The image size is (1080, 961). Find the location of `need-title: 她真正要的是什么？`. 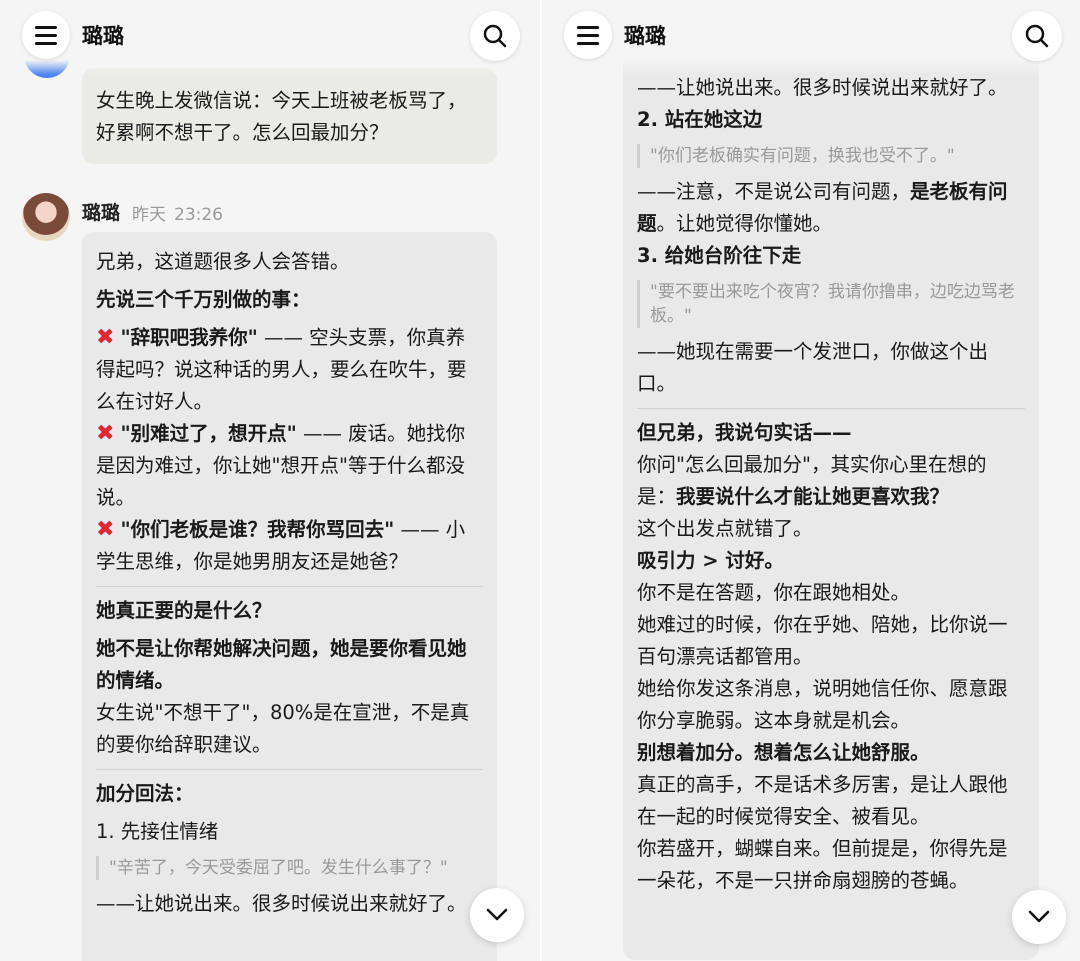

need-title: 她真正要的是什么？ is located at coordinates (184, 610).